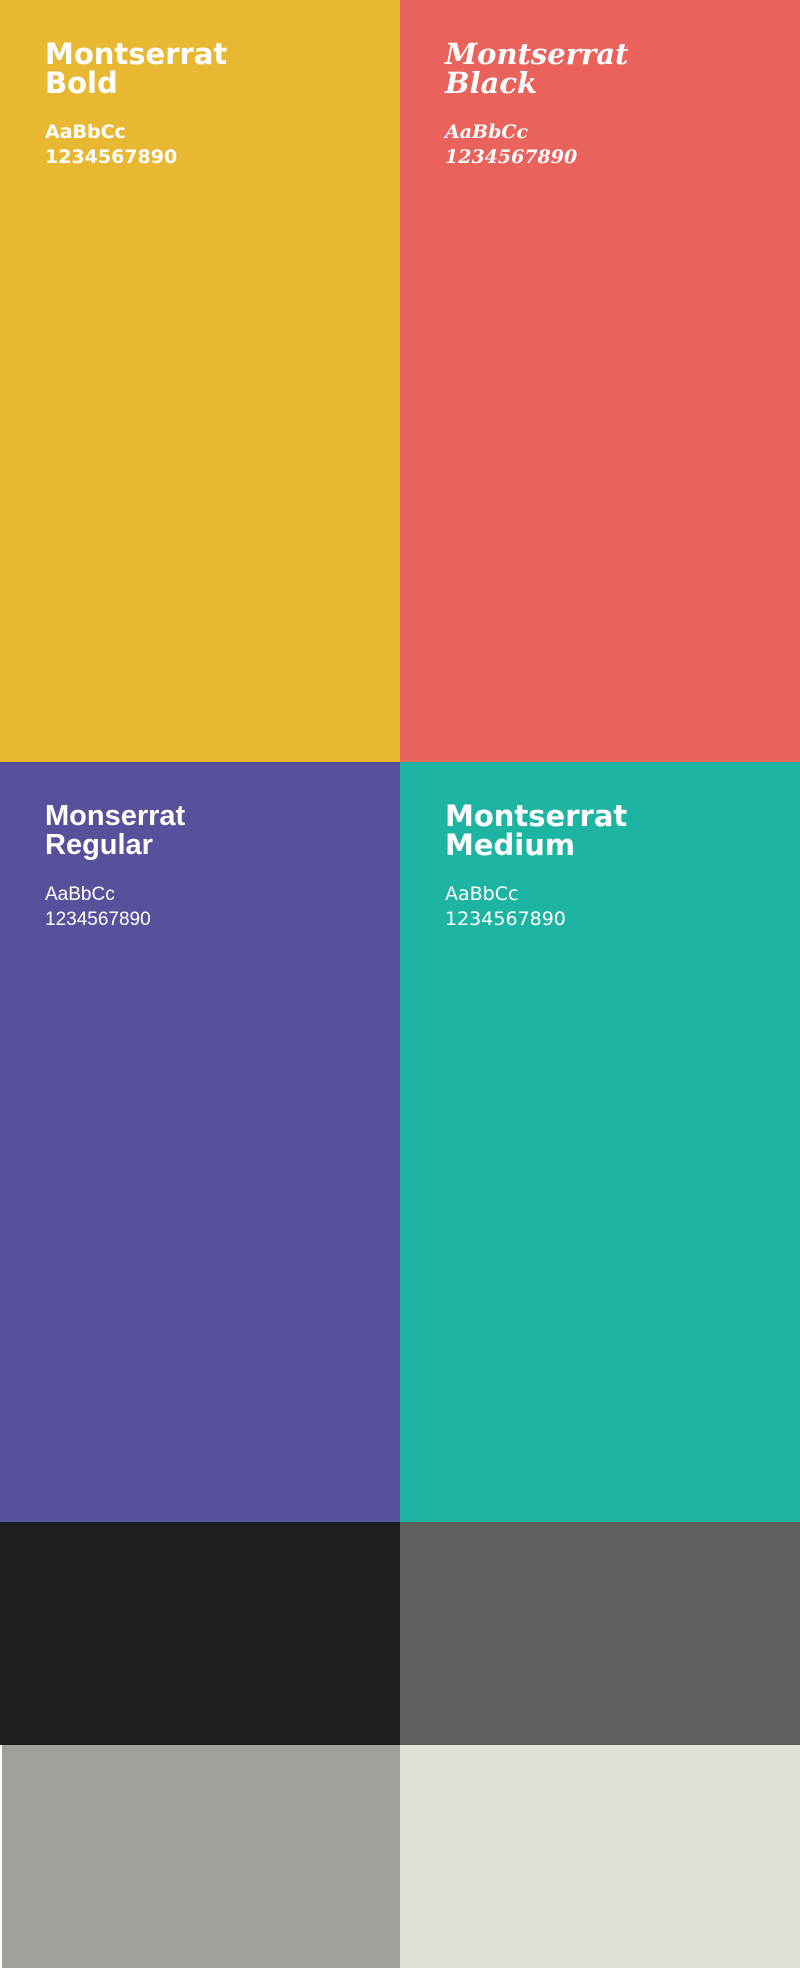 This screenshot has width=800, height=1968. I want to click on font-name: Montserrat Bold, so click(136, 68).